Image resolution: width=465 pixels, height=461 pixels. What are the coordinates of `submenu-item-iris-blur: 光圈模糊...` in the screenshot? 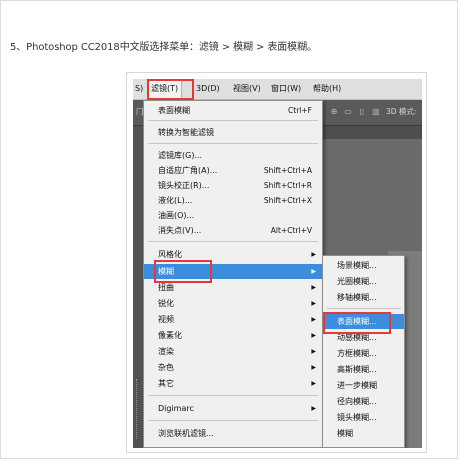 It's located at (363, 281).